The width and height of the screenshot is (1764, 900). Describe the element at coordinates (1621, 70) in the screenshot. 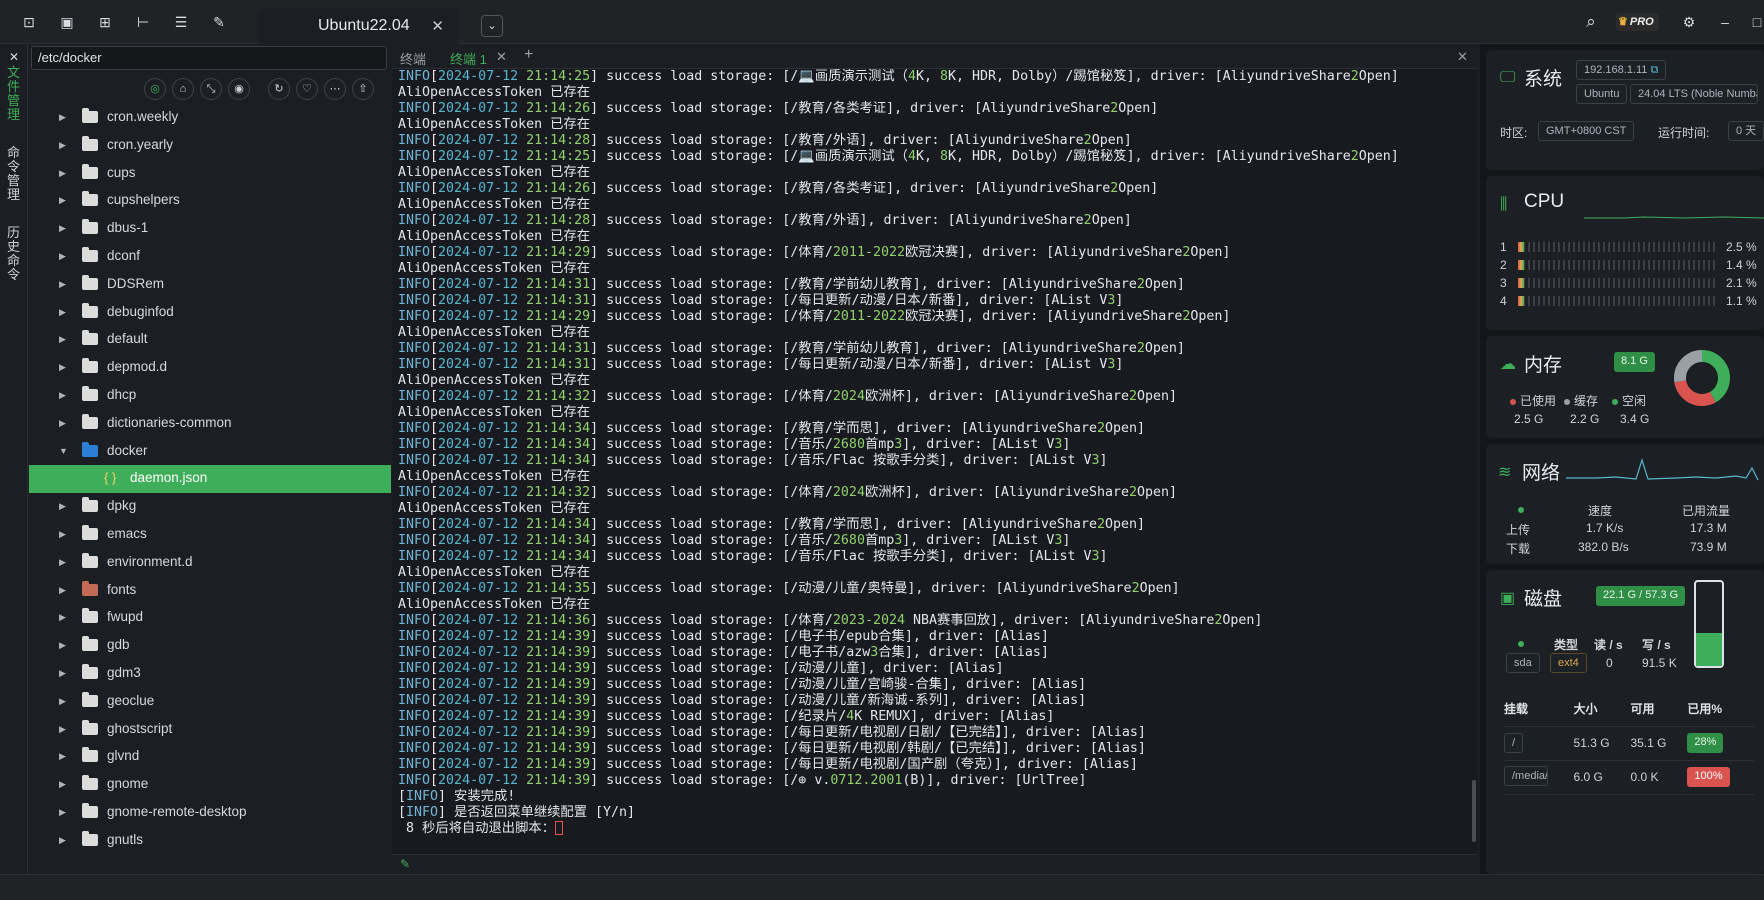

I see `ip-badge: 192.168.1.11 ⧉` at that location.